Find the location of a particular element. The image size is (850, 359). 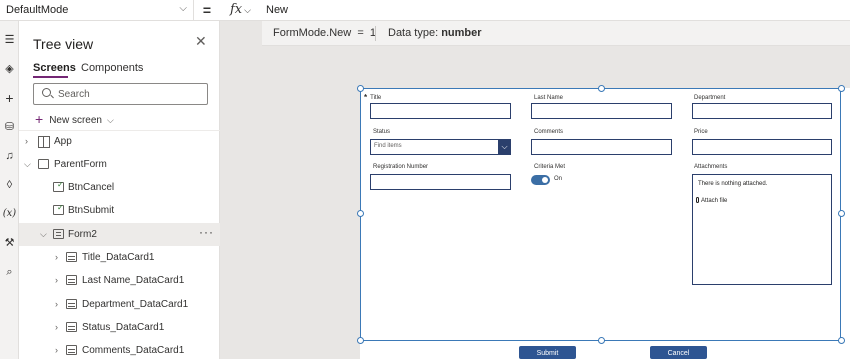

tree-item-label: Comments_DataCard1 is located at coordinates (133, 350).